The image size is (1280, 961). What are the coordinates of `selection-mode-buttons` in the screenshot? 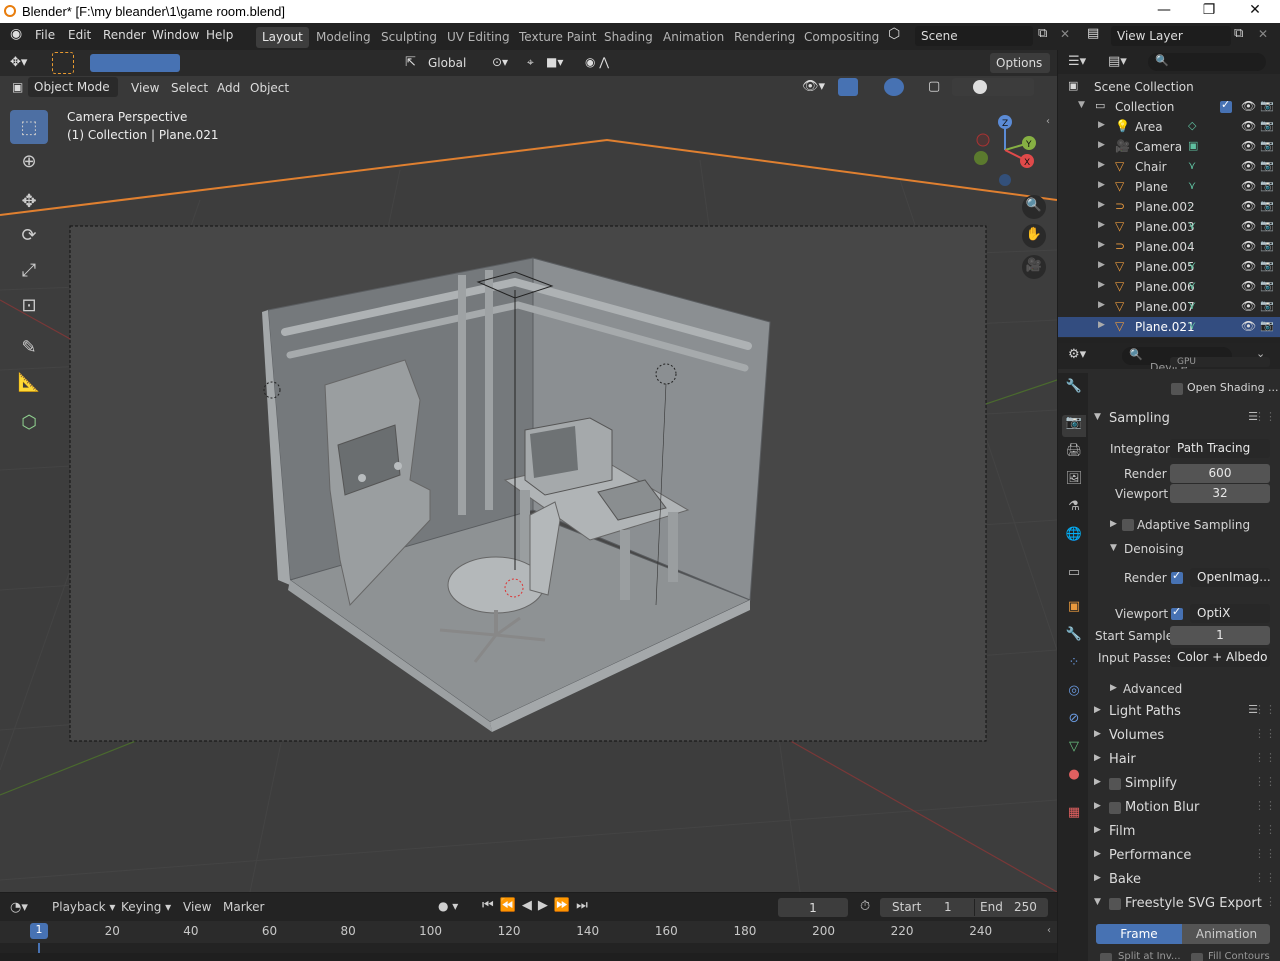 It's located at (135, 63).